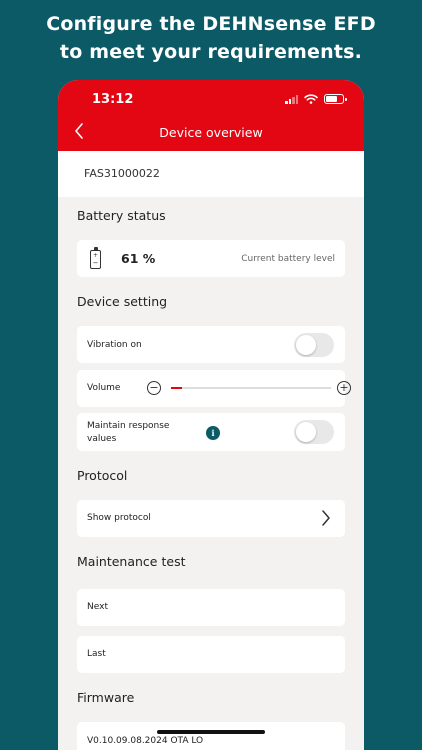 This screenshot has height=750, width=422. Describe the element at coordinates (211, 736) in the screenshot. I see `firmware-row: V0.10.09.08.2024 OTA LO` at that location.